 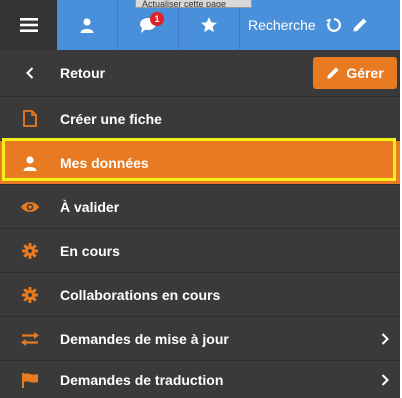 What do you see at coordinates (282, 25) in the screenshot?
I see `search-link: Recherche` at bounding box center [282, 25].